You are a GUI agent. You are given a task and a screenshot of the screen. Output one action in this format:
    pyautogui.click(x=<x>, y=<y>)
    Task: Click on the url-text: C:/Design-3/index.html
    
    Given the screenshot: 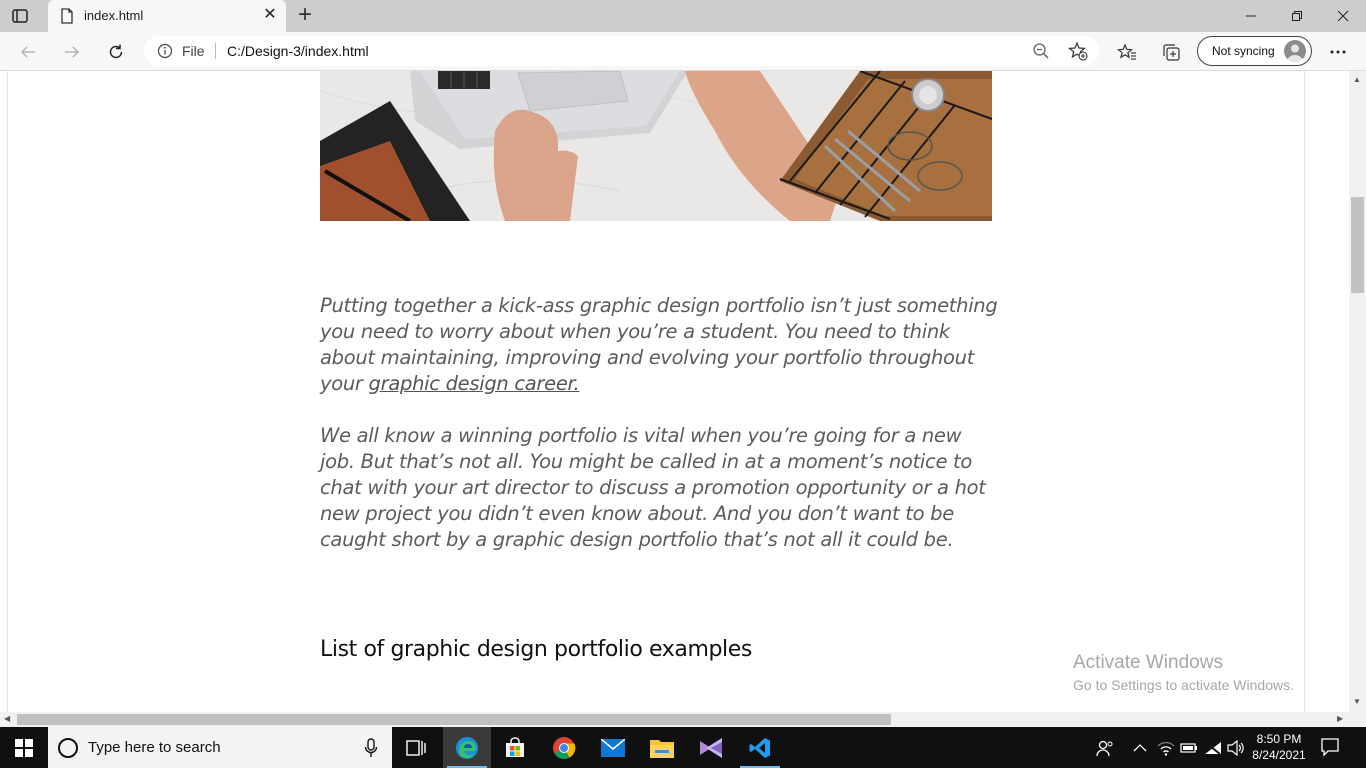 What is the action you would take?
    pyautogui.click(x=298, y=51)
    